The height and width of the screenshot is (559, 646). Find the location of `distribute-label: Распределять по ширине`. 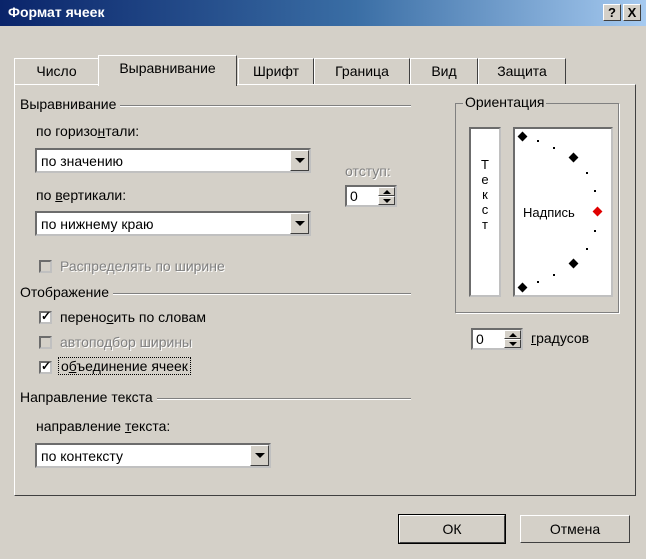

distribute-label: Распределять по ширине is located at coordinates (142, 266).